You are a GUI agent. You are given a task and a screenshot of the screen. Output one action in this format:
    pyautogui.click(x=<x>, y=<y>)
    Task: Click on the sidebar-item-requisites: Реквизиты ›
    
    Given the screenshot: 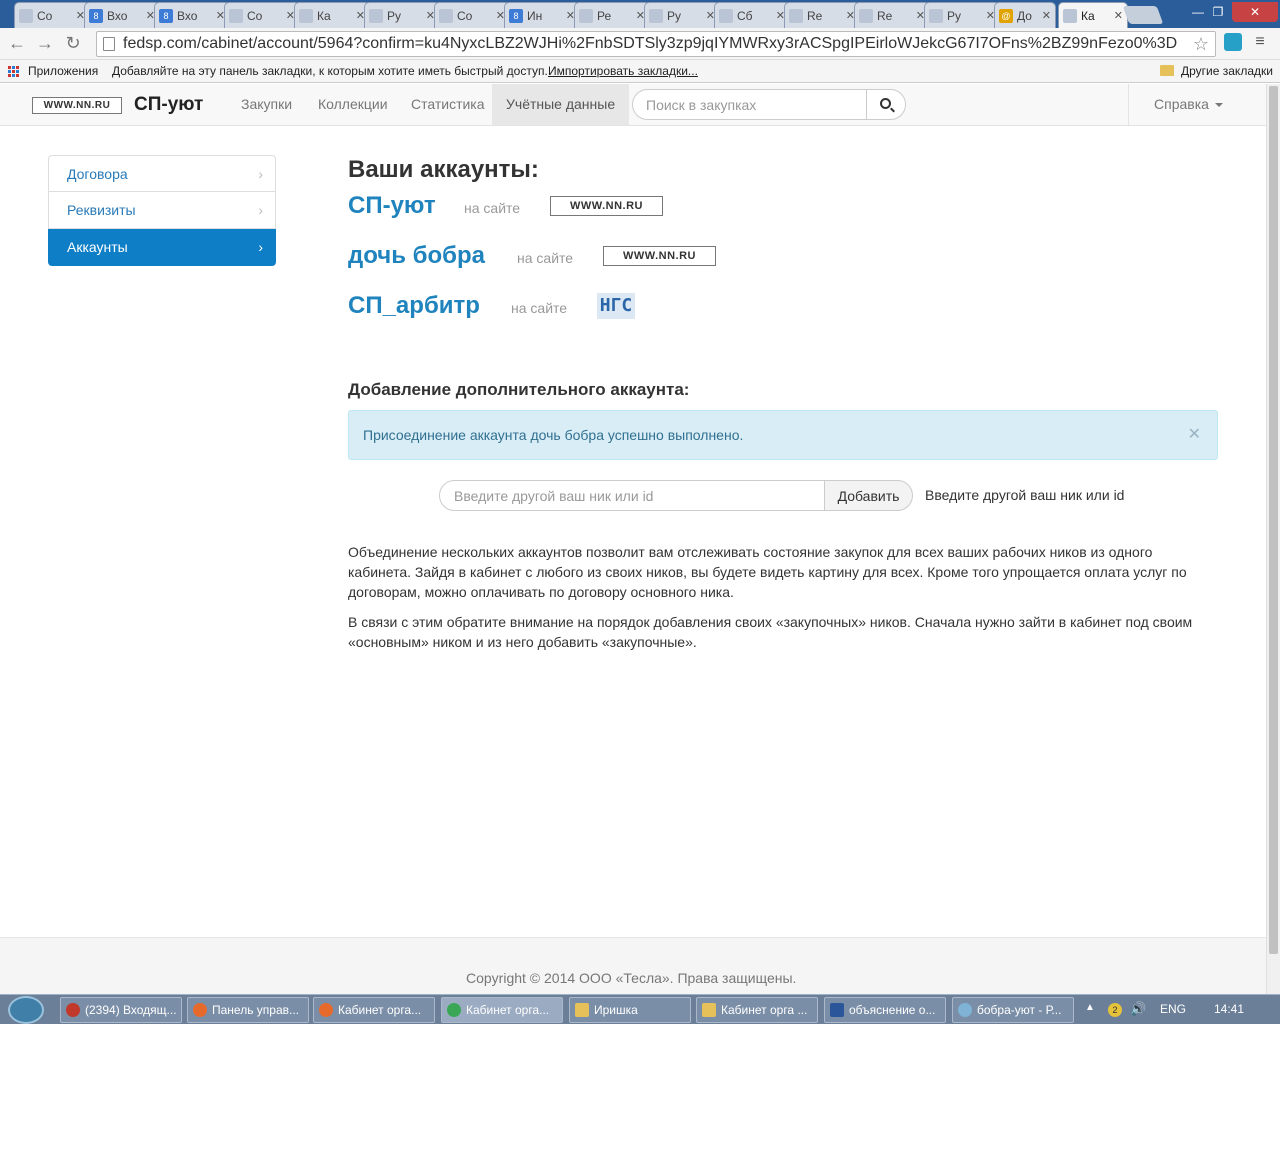 What is the action you would take?
    pyautogui.click(x=162, y=210)
    